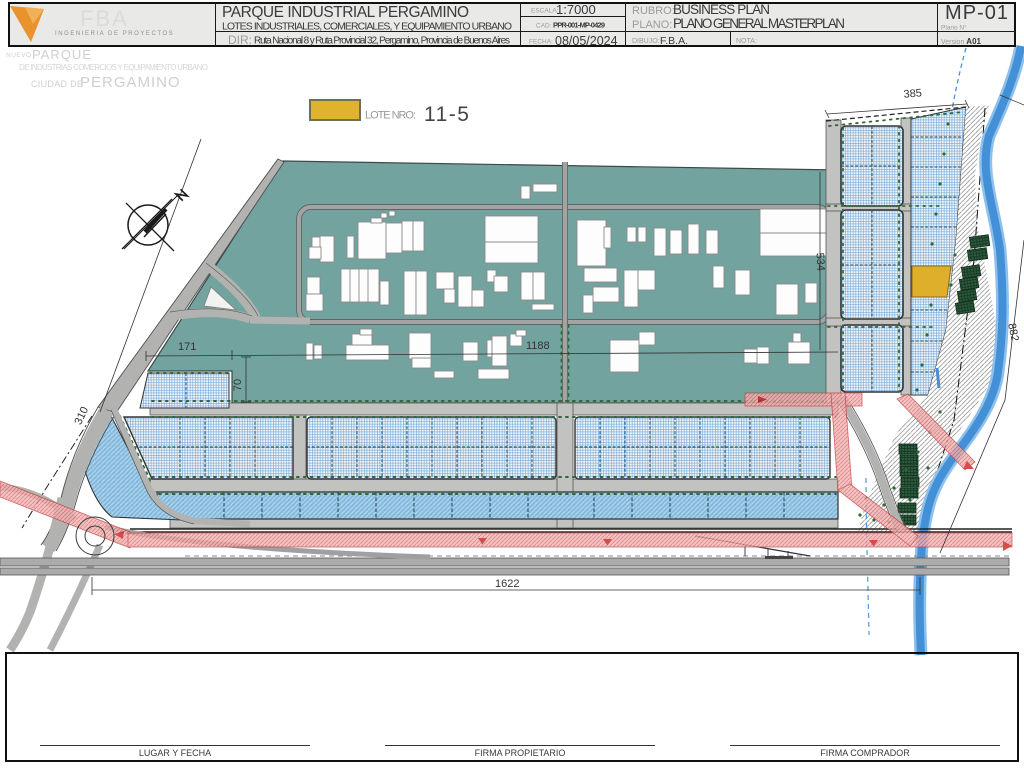 This screenshot has height=768, width=1024. Describe the element at coordinates (820, 261) in the screenshot. I see `svg-text: 534` at that location.